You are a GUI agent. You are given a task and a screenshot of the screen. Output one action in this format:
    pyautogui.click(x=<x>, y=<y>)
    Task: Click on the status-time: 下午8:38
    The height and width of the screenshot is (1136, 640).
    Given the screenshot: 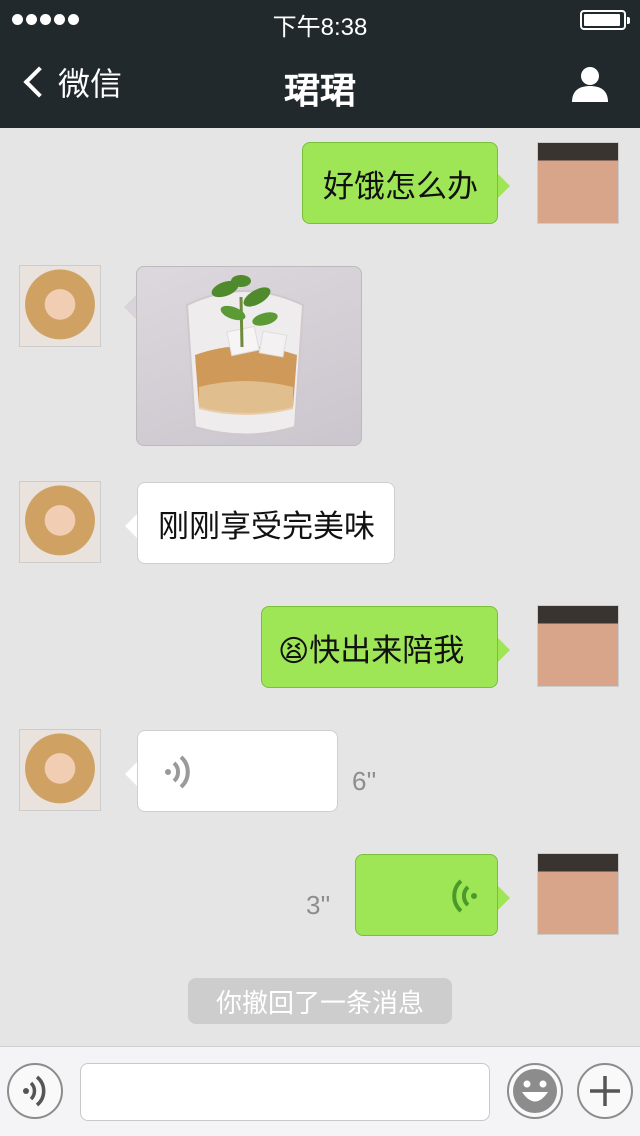 What is the action you would take?
    pyautogui.click(x=320, y=27)
    